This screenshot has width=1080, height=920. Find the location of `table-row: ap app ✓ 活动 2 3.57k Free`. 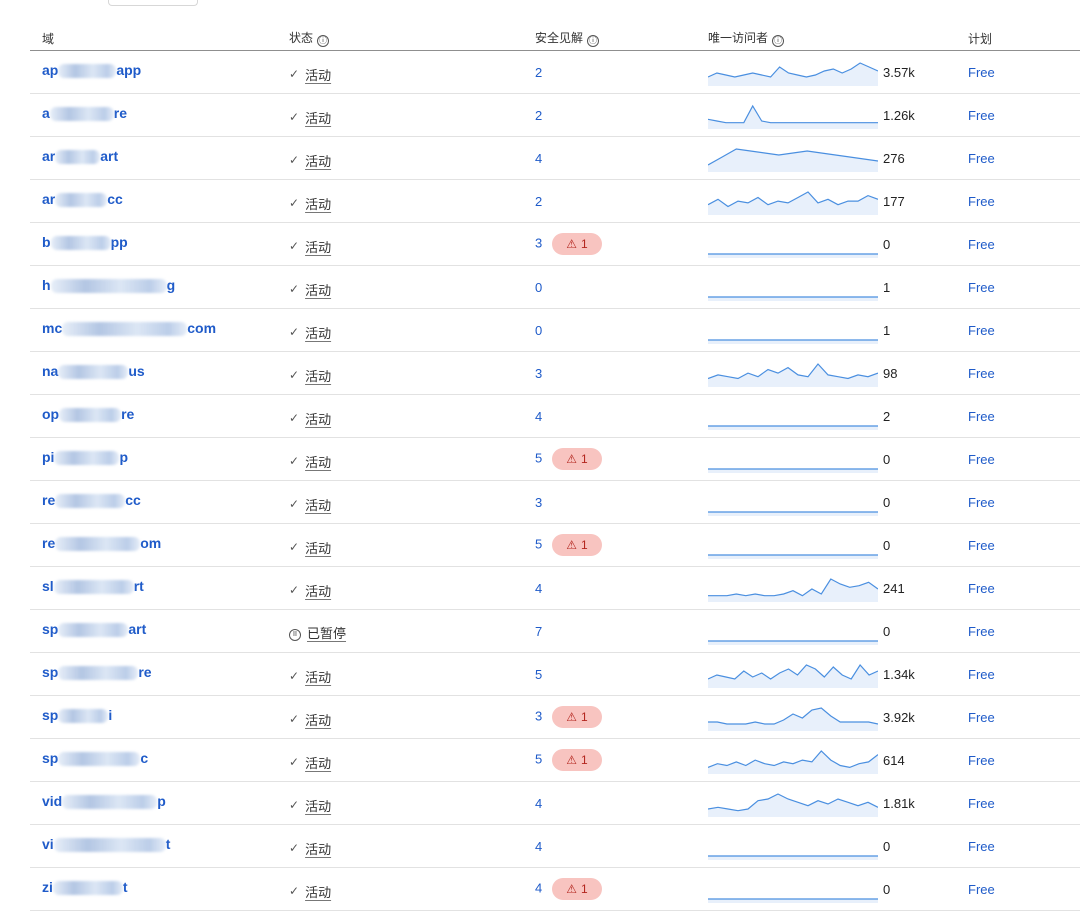

table-row: ap app ✓ 活动 2 3.57k Free is located at coordinates (555, 72).